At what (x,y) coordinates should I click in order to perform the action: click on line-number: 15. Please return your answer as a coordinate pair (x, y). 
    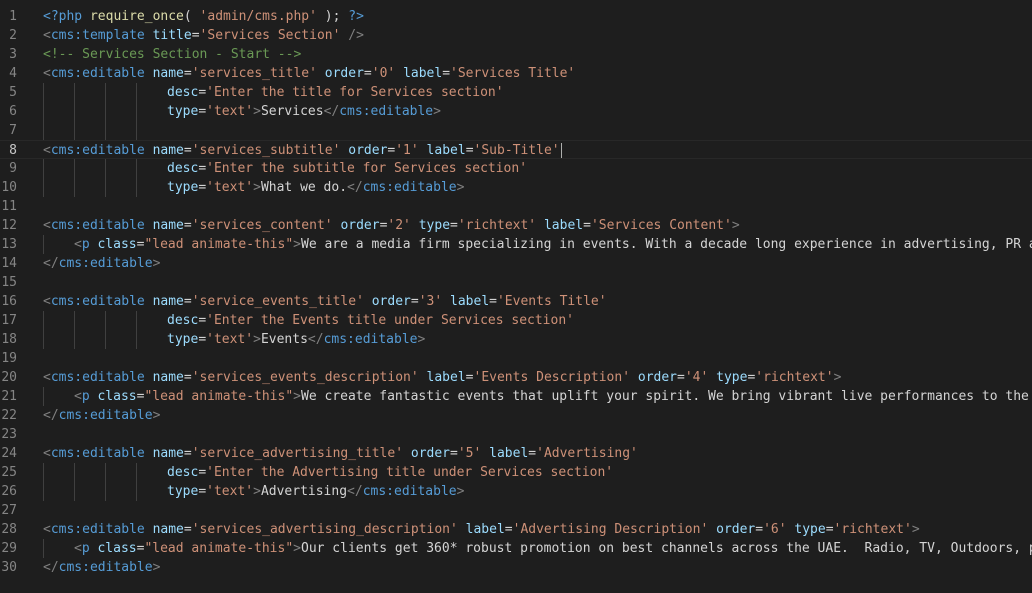
    Looking at the image, I should click on (9, 282).